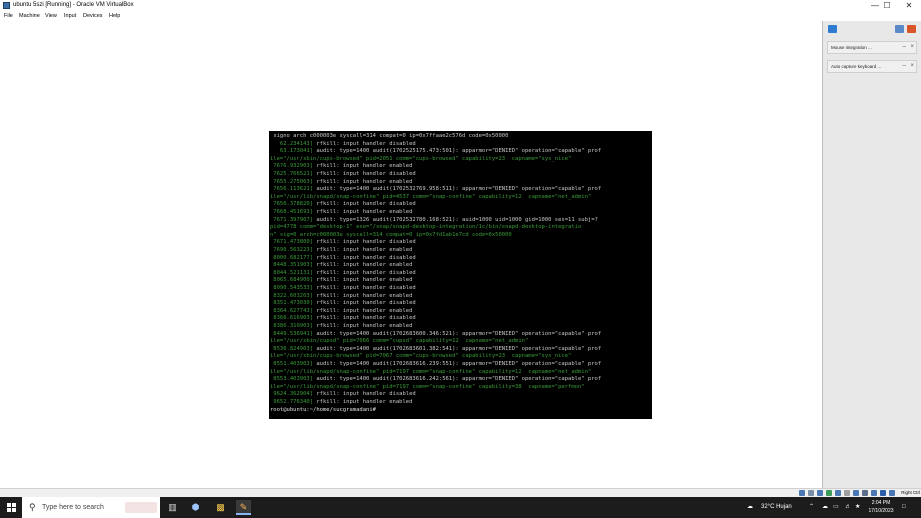  Describe the element at coordinates (293, 379) in the screenshot. I see `terminal-line-timestamp: 8553.403903]` at that location.